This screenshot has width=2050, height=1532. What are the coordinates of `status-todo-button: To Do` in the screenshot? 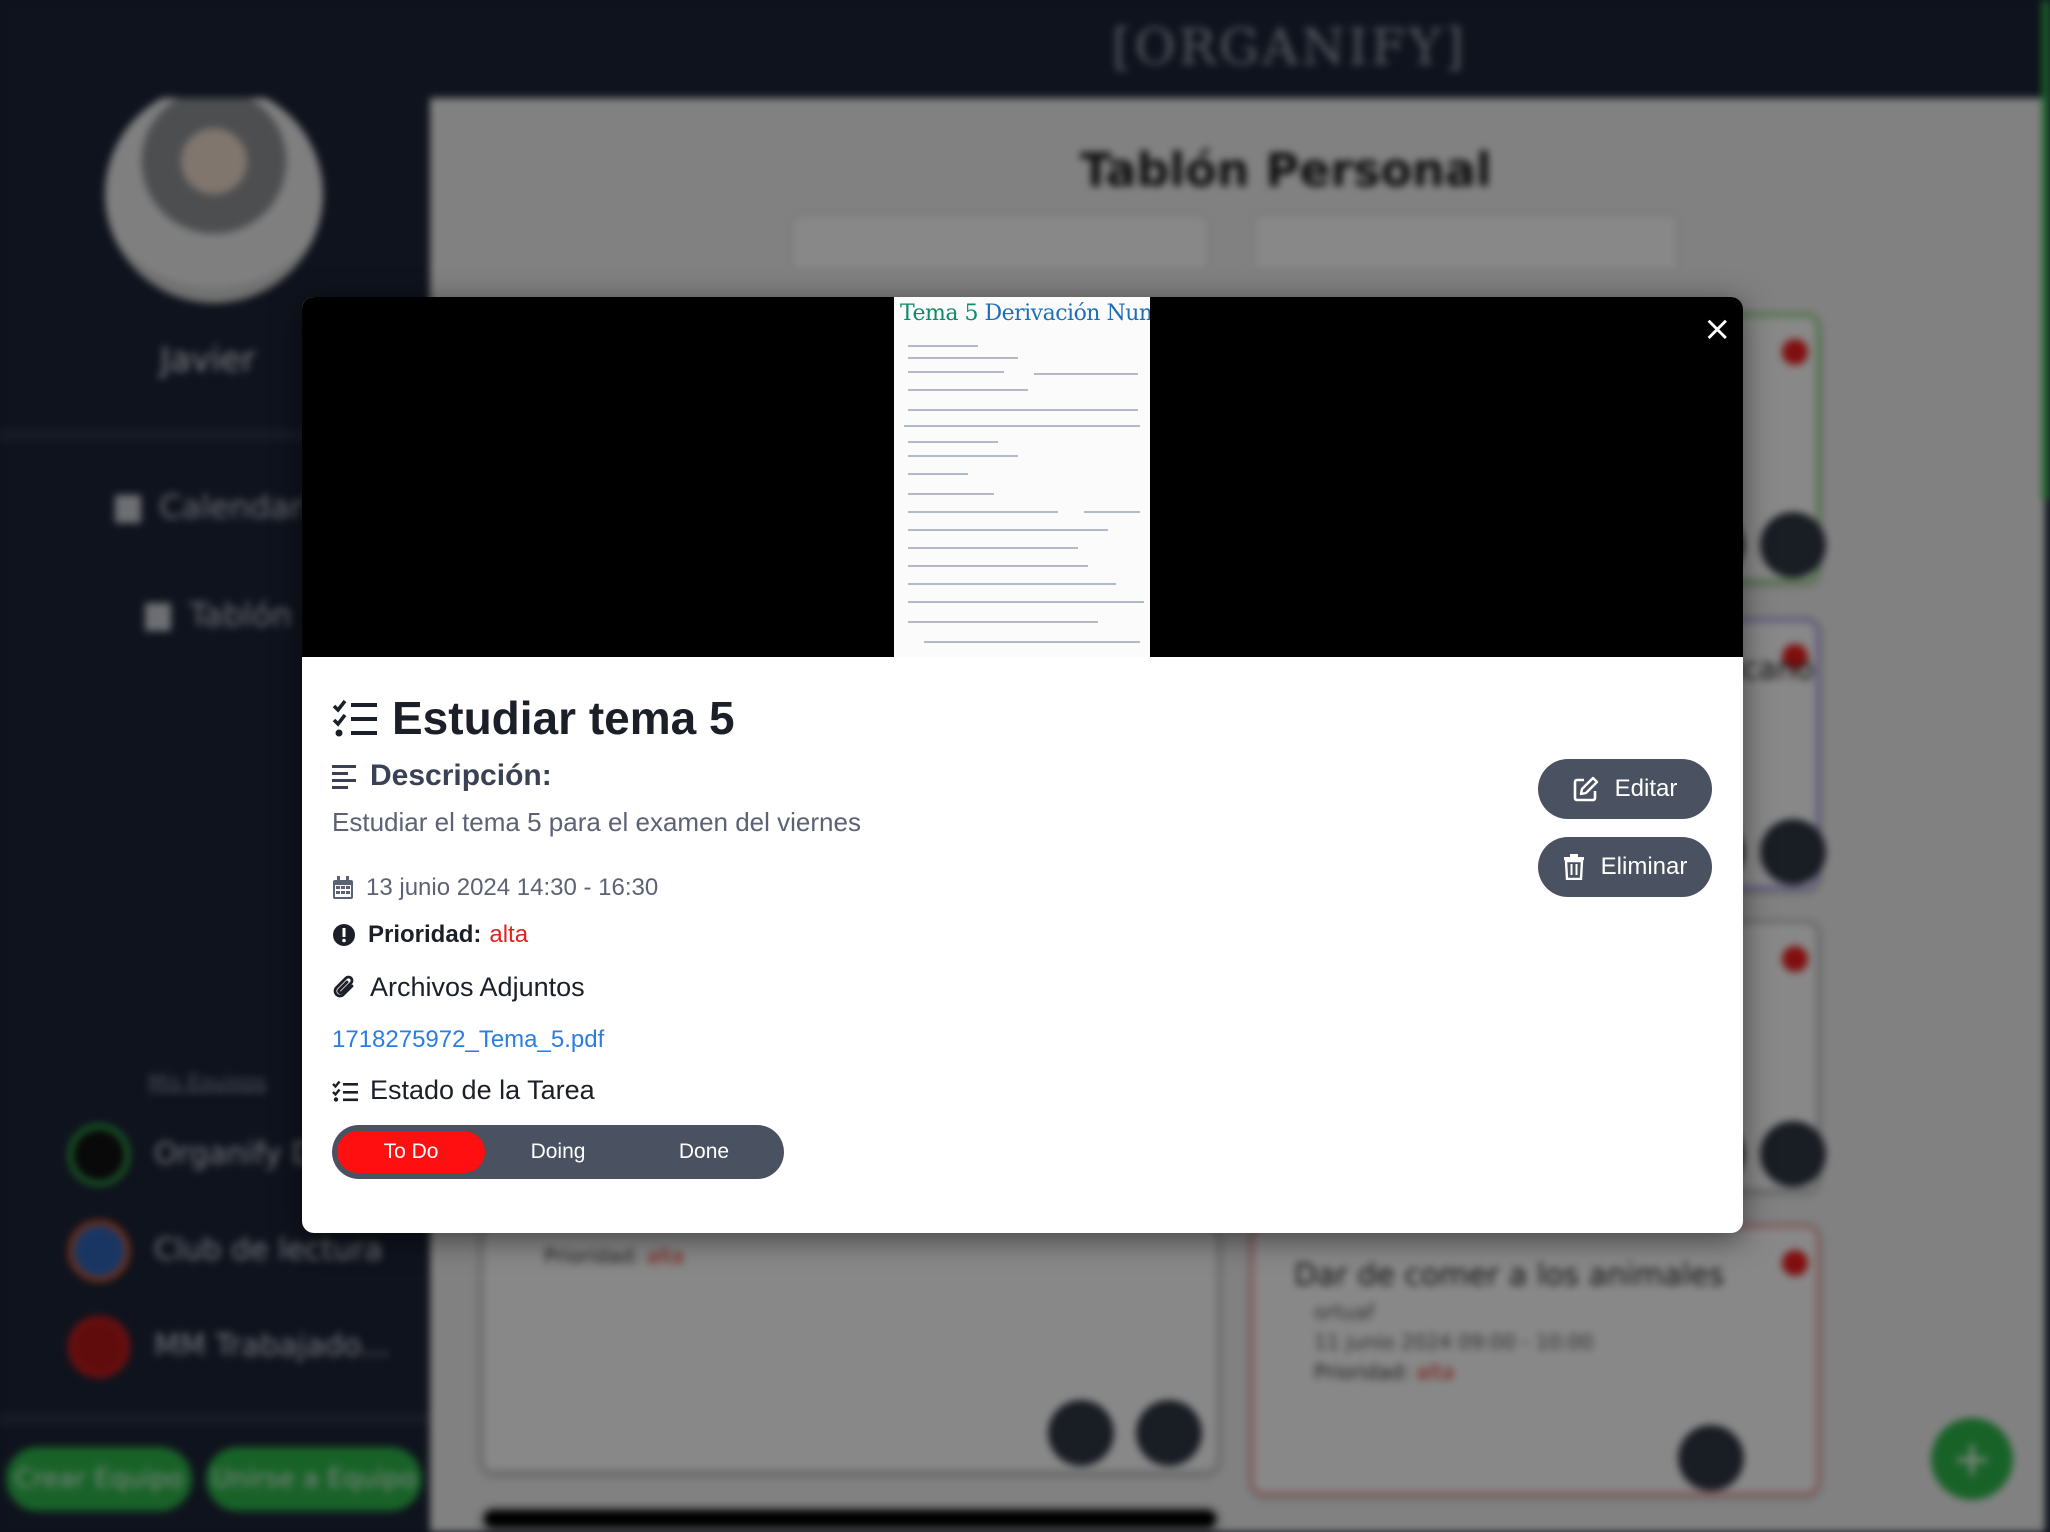 It's located at (411, 1152).